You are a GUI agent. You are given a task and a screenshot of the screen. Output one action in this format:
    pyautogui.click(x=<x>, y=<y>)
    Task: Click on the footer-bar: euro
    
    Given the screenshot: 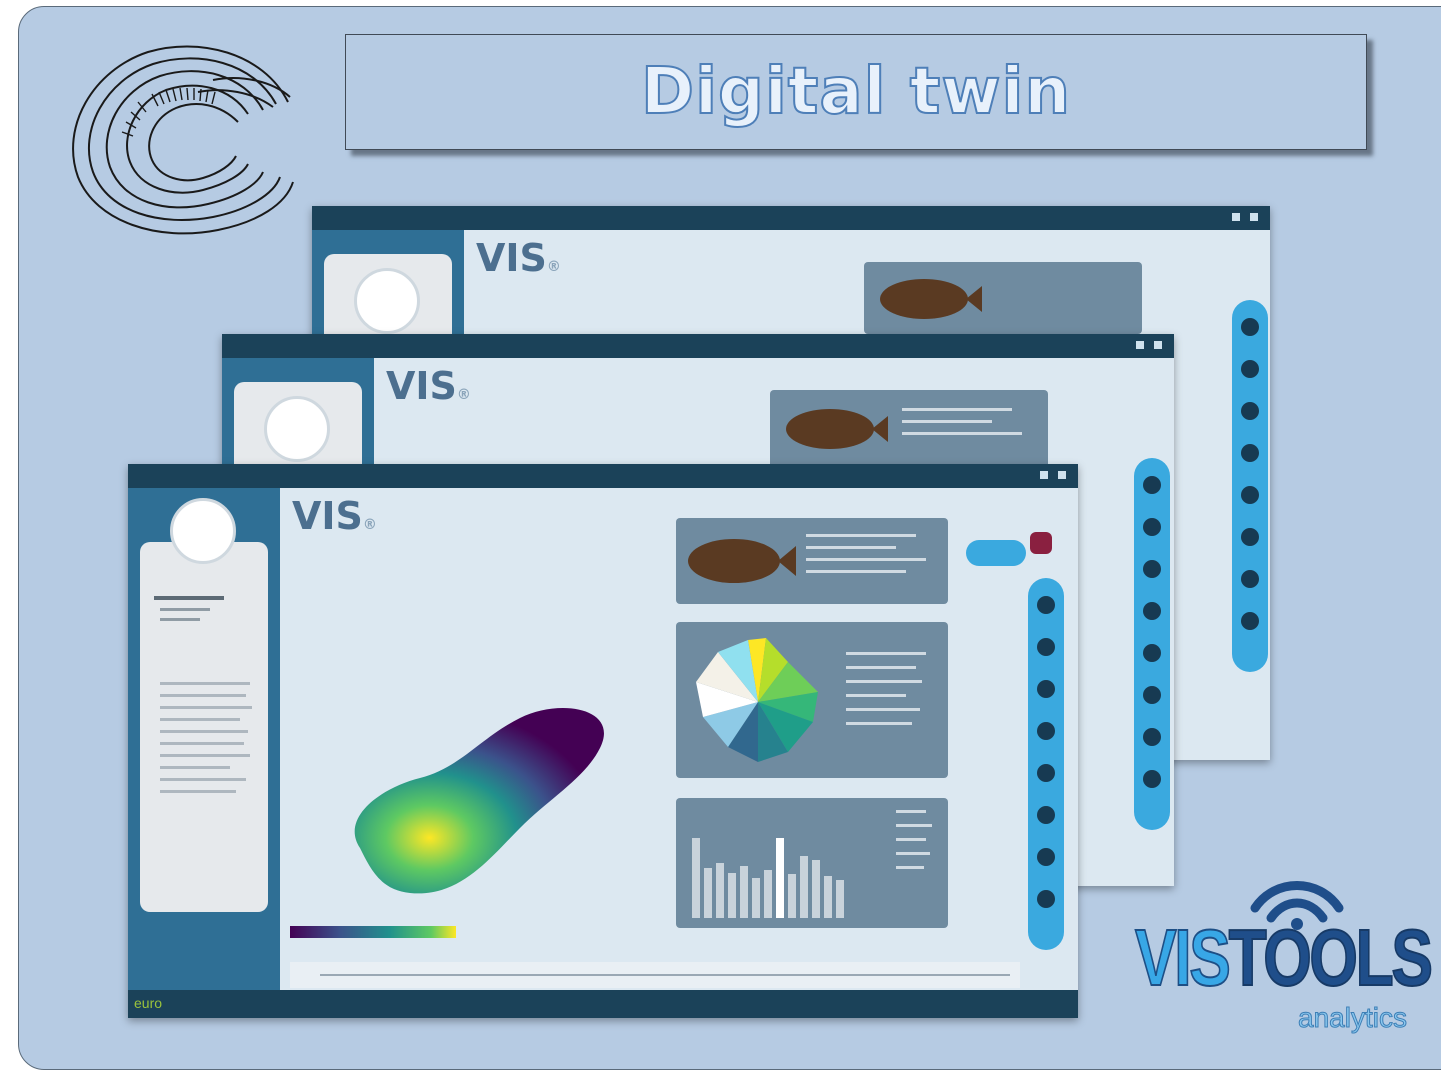 What is the action you would take?
    pyautogui.click(x=603, y=1004)
    